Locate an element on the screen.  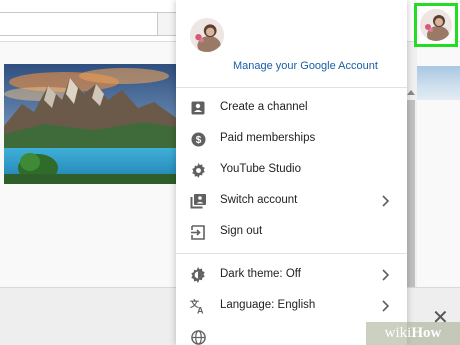
menu-item-paid-memberships: $ Paid memberships is located at coordinates (291, 139).